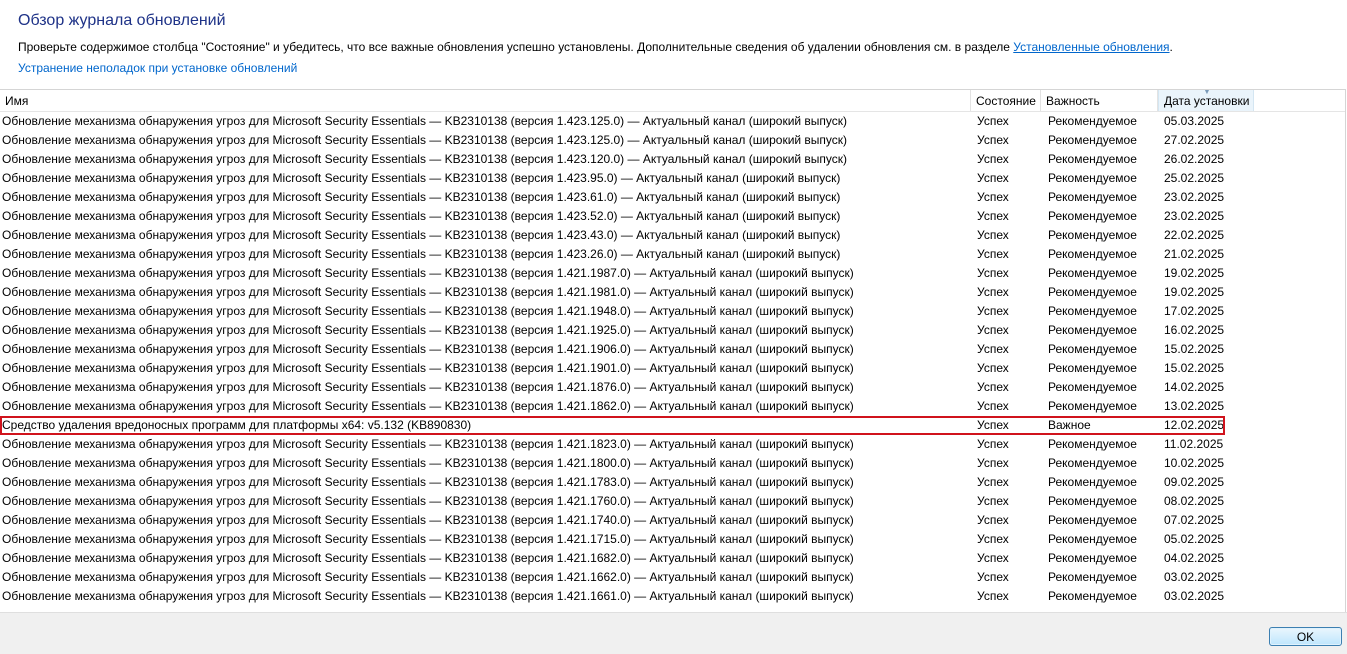 This screenshot has height=654, width=1347. What do you see at coordinates (1194, 444) in the screenshot?
I see `row-date-cell: 11.02.2025` at bounding box center [1194, 444].